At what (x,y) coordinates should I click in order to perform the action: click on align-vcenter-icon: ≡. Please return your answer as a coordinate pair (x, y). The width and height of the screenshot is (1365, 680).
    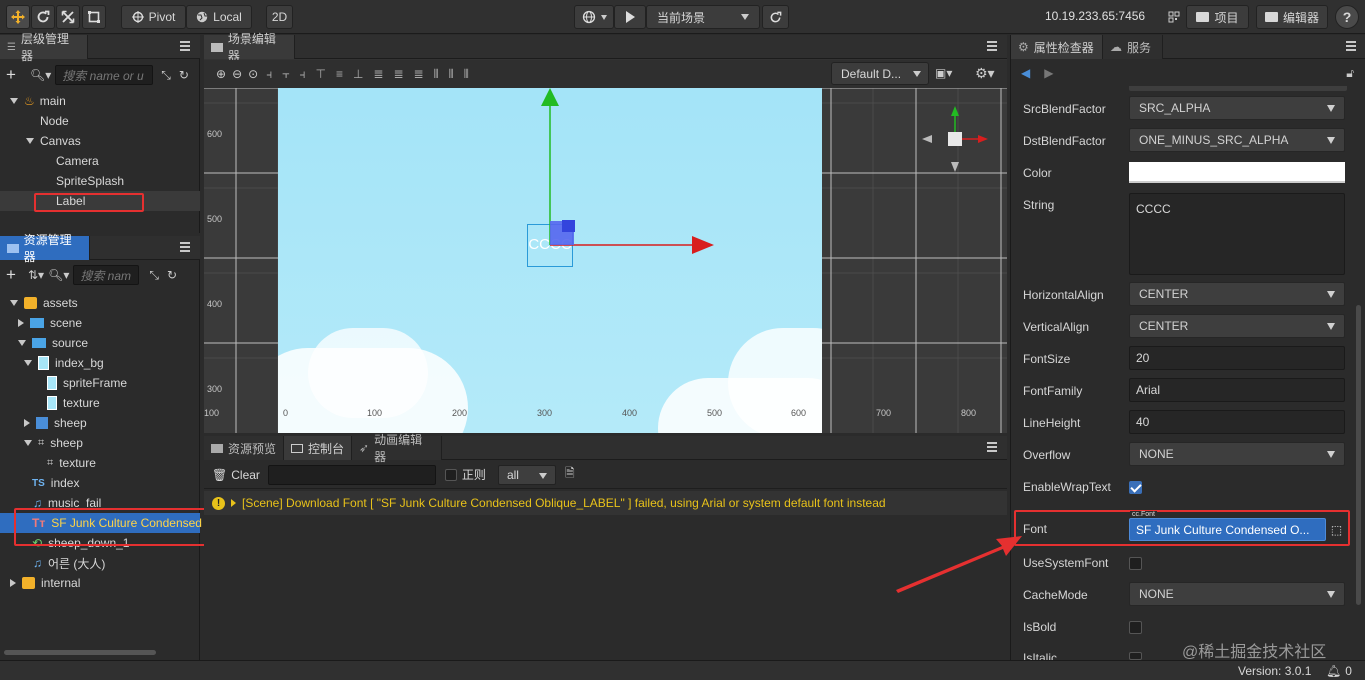
    Looking at the image, I should click on (339, 74).